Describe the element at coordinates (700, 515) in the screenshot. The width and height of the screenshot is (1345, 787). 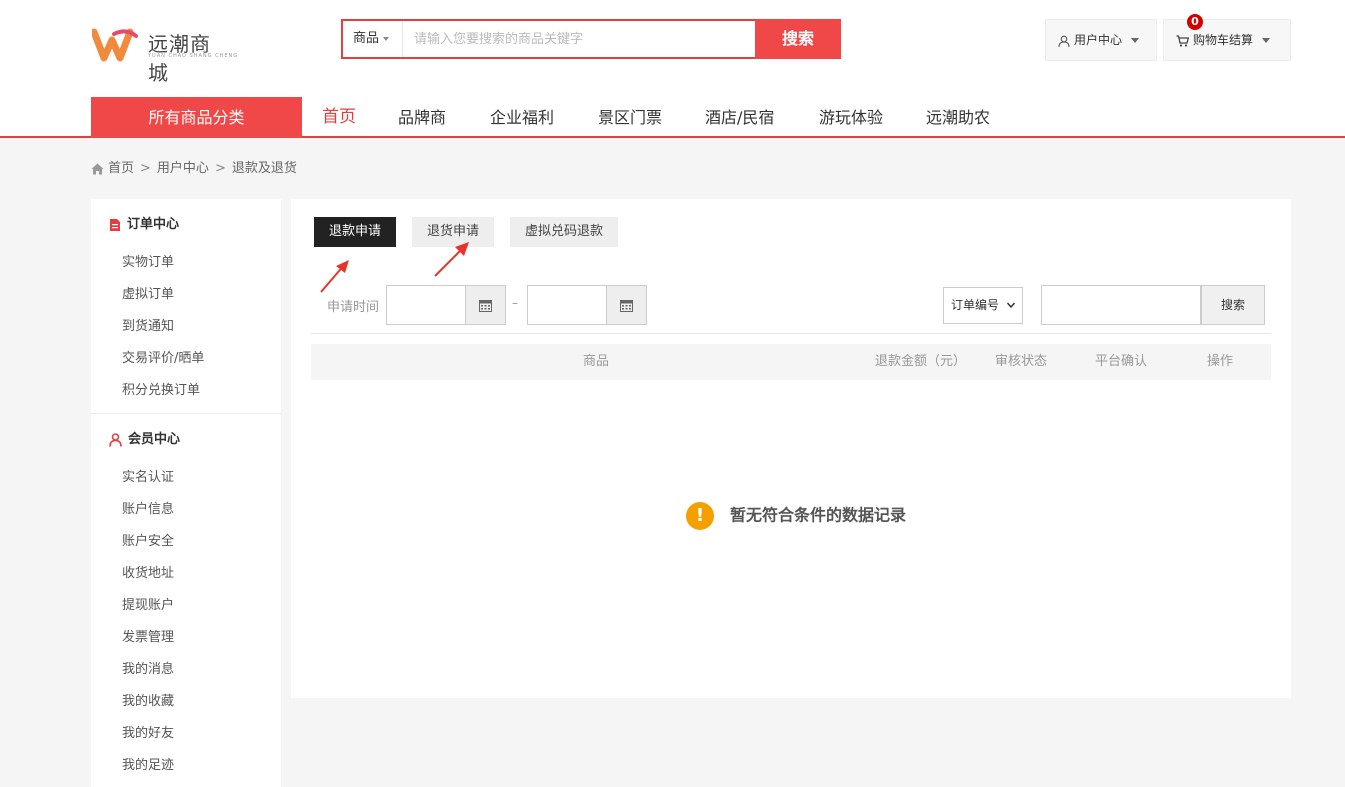
I see `warning-icon` at that location.